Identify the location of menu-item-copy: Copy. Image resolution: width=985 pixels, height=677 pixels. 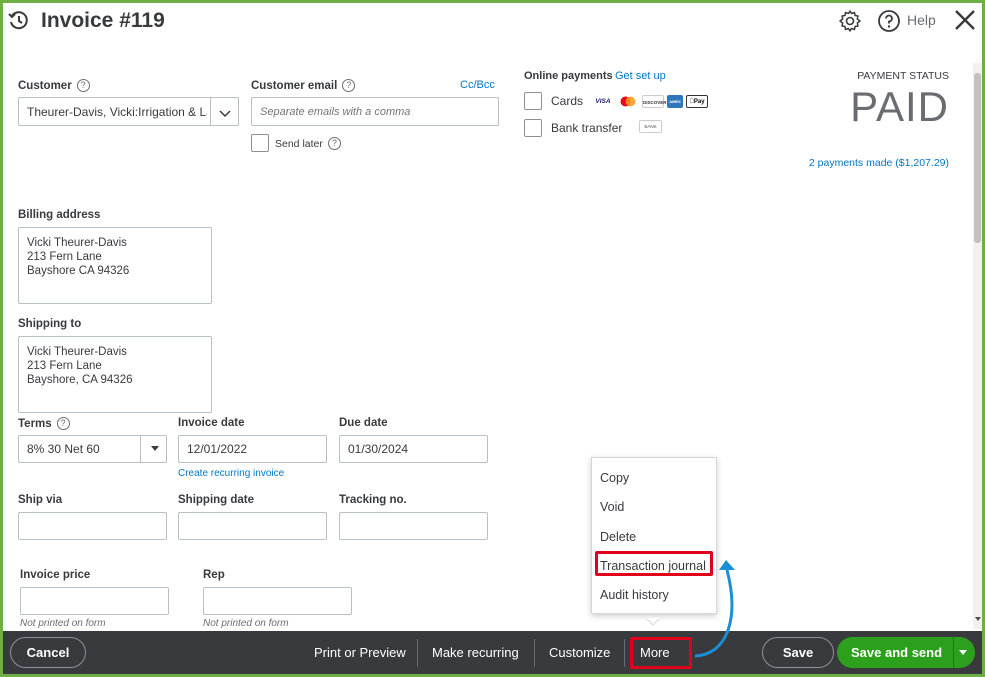
(614, 478).